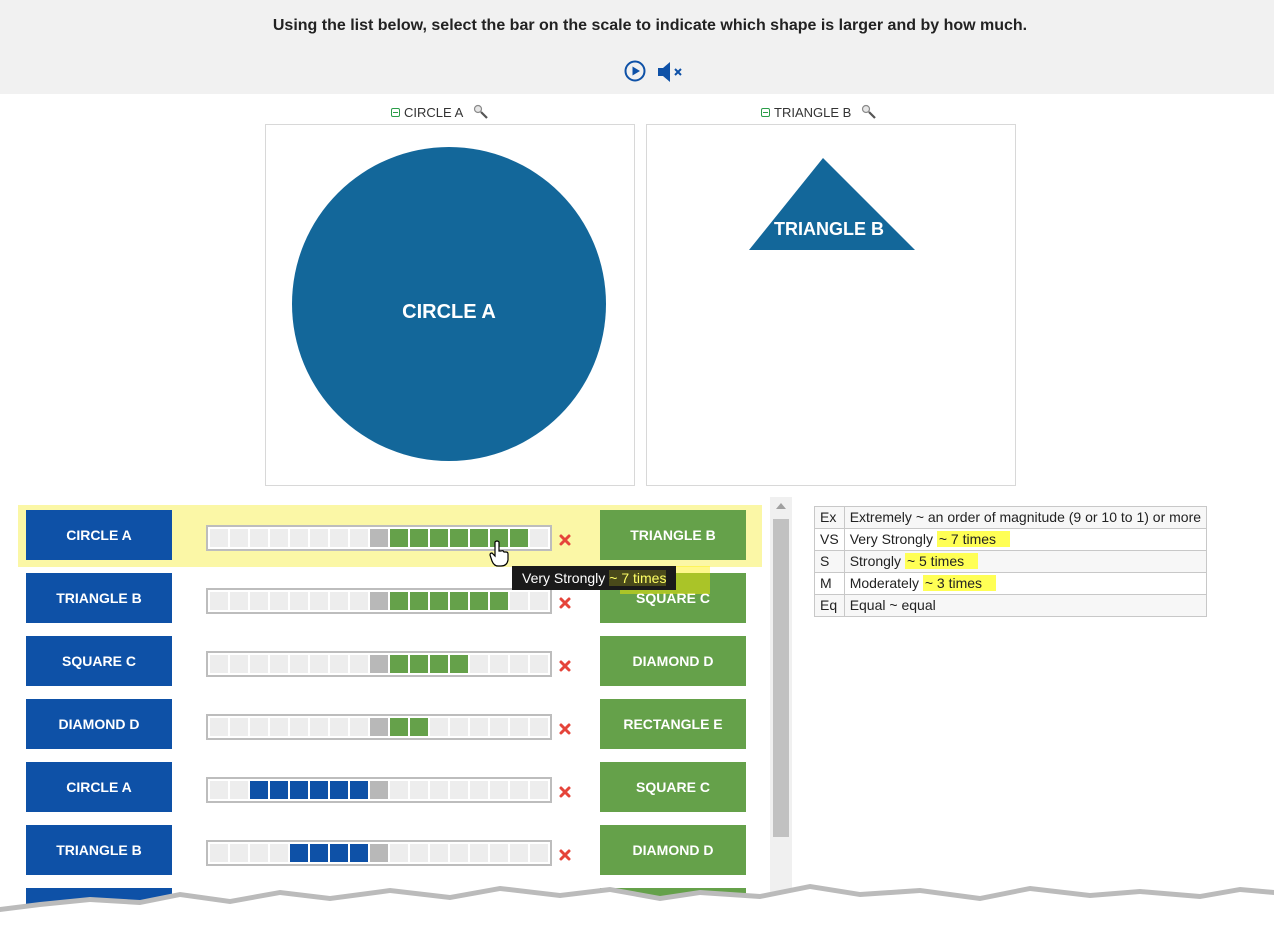 The height and width of the screenshot is (945, 1274). I want to click on left-shape-button: SQUARE C, so click(99, 661).